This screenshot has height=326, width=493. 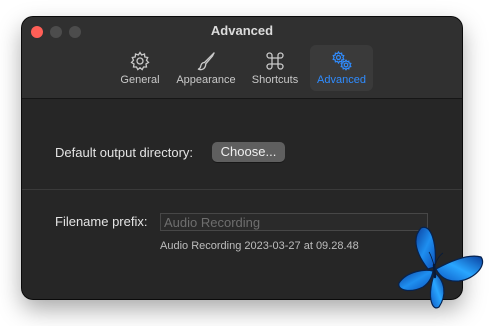 I want to click on tab-shortcuts: Shortcuts, so click(x=275, y=68).